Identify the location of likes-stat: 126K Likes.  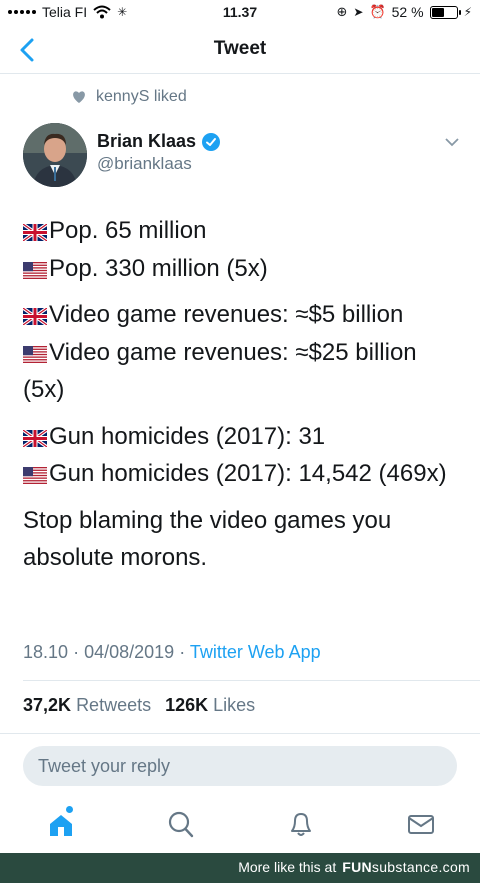
(210, 705).